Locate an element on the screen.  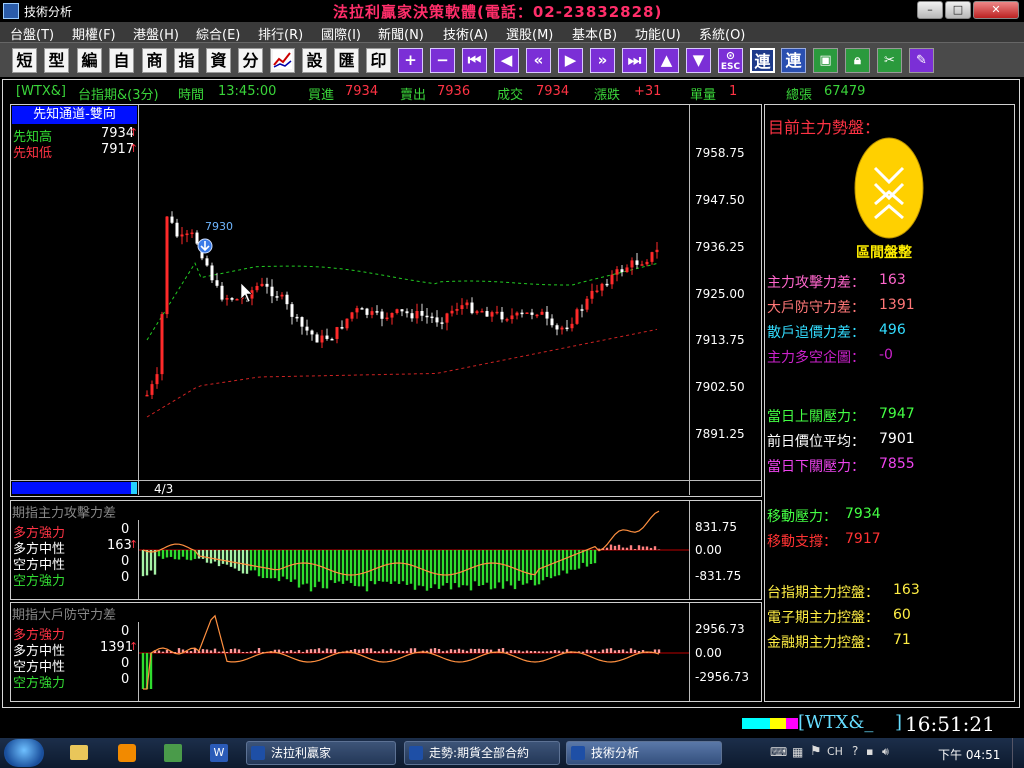
short-button: 短 is located at coordinates (24, 60).